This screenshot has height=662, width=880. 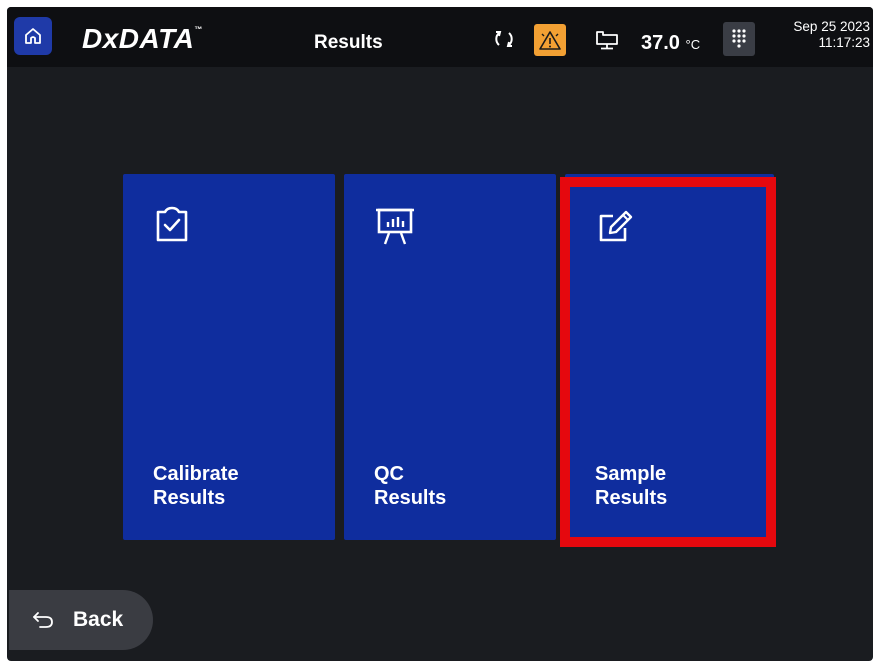 What do you see at coordinates (410, 486) in the screenshot?
I see `tile-label: QC Results` at bounding box center [410, 486].